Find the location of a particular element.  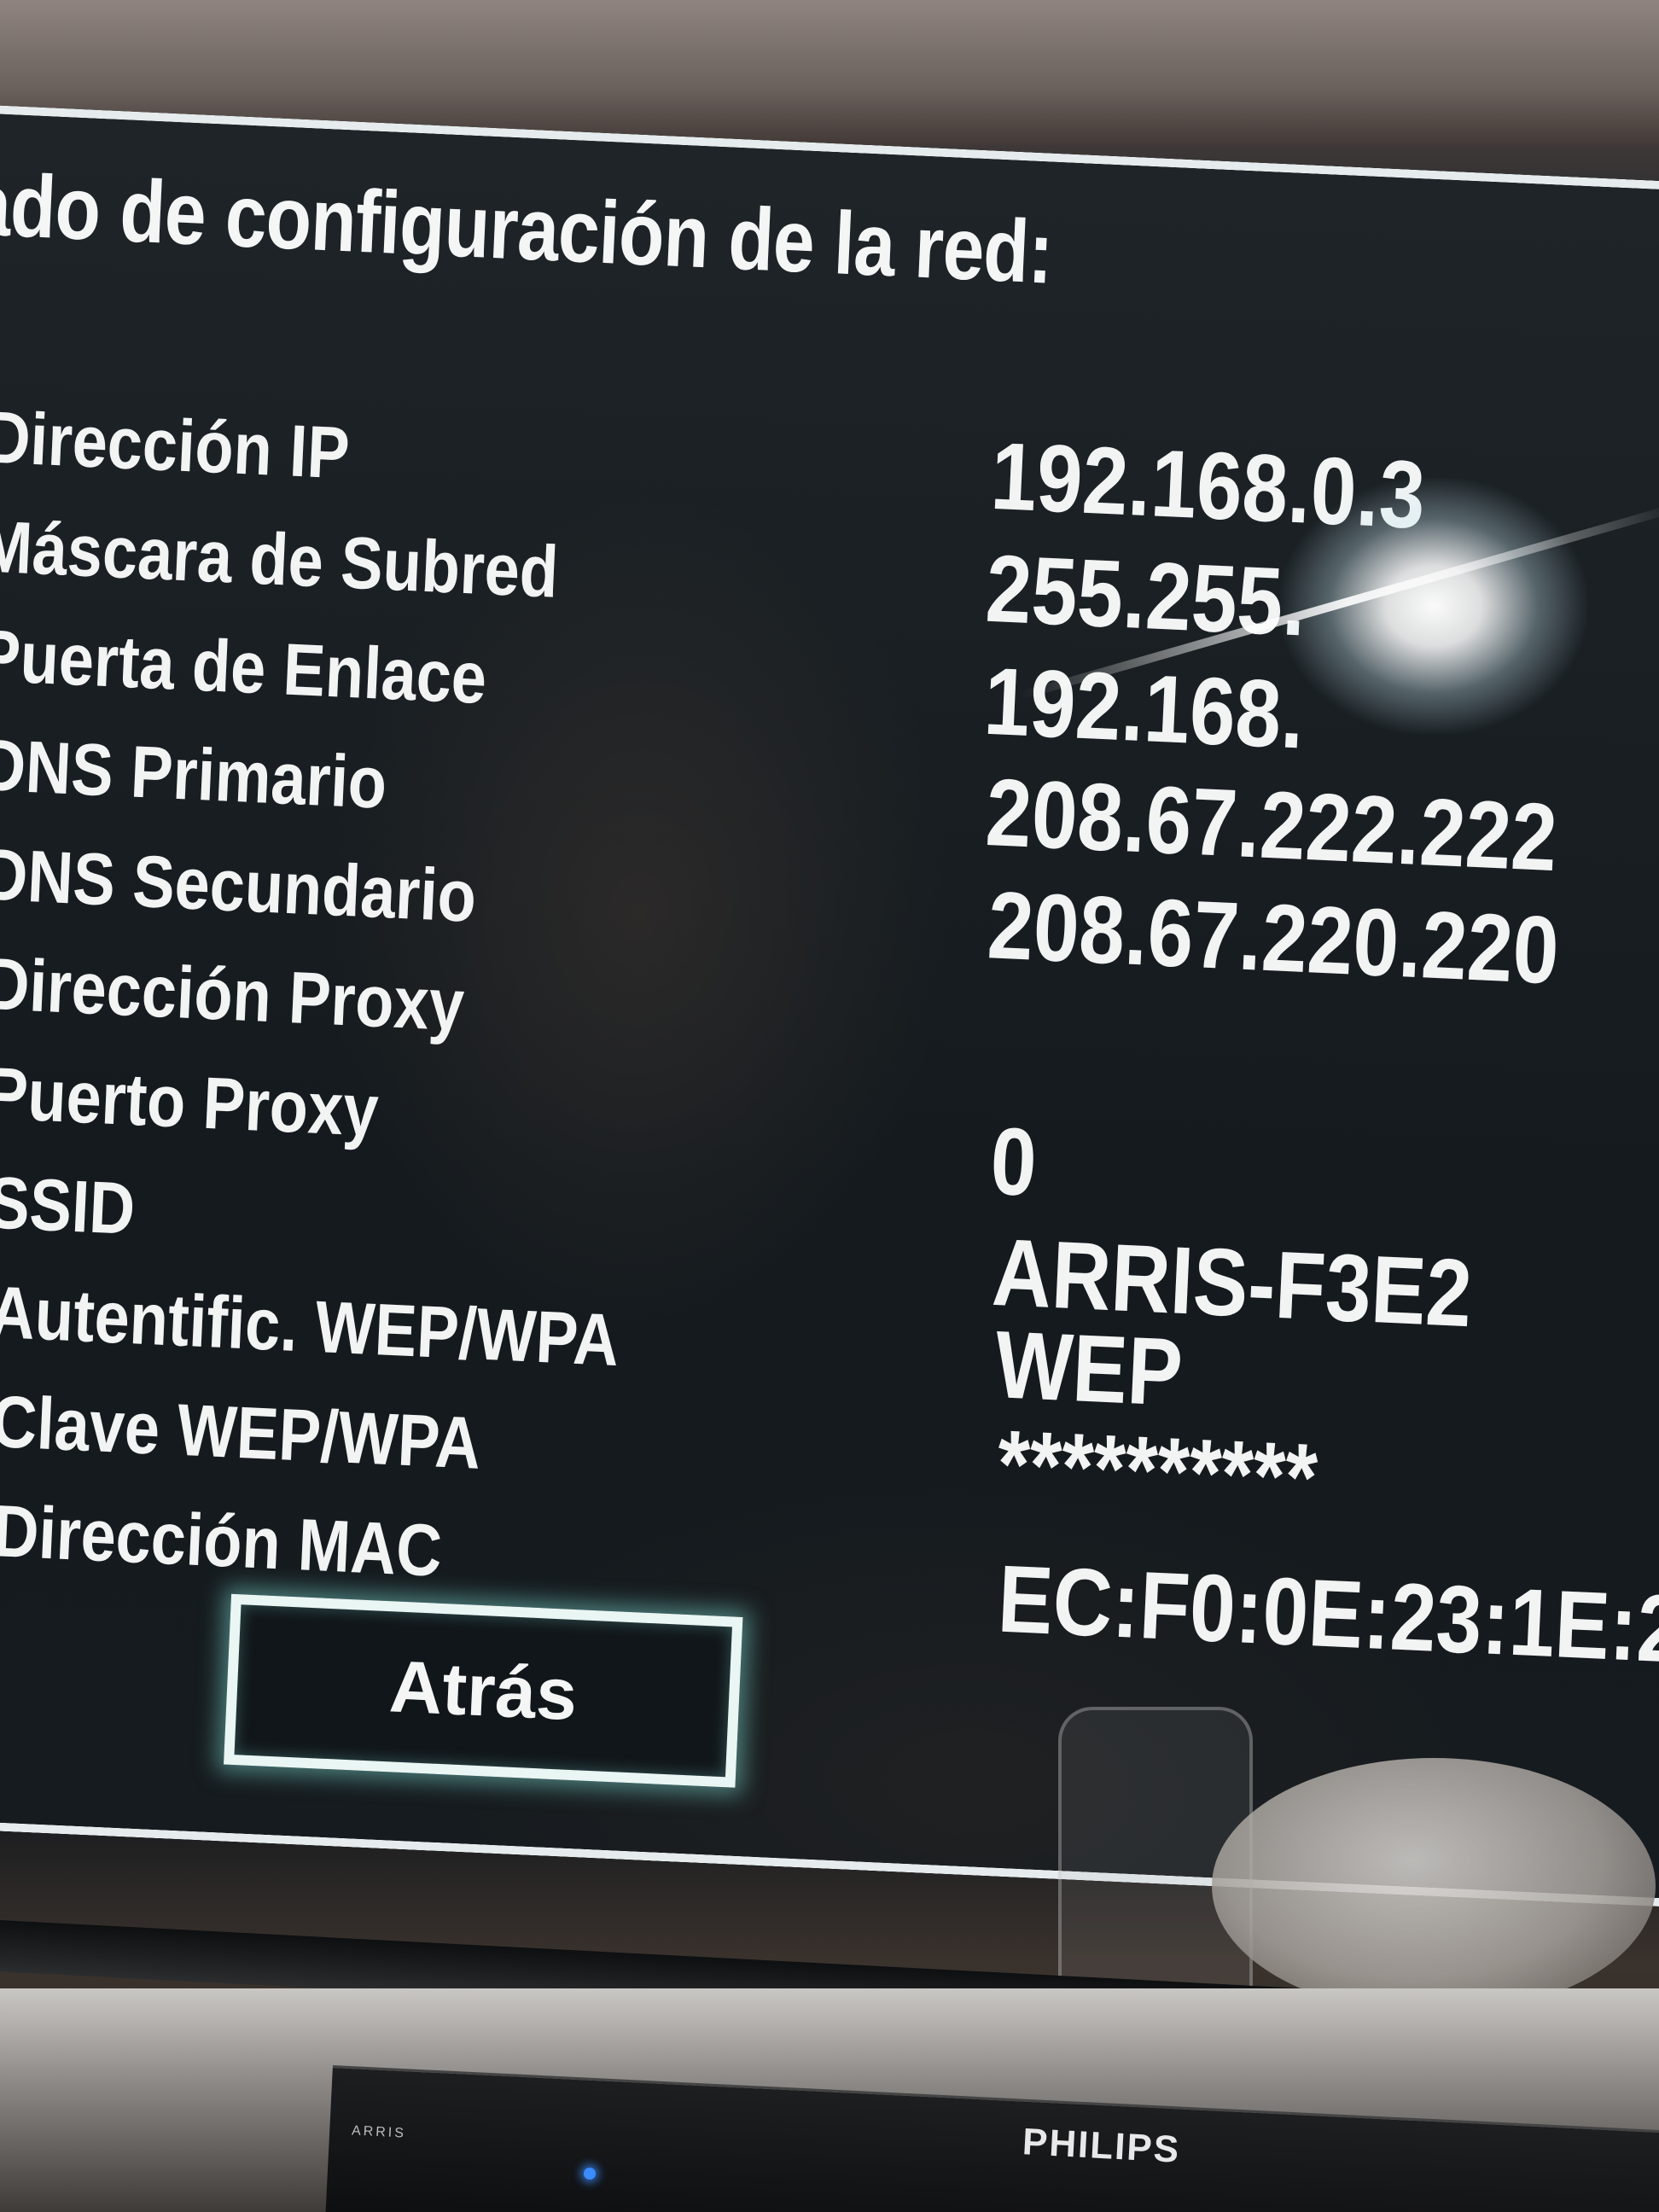

field-label: Dirección IP is located at coordinates (176, 445).